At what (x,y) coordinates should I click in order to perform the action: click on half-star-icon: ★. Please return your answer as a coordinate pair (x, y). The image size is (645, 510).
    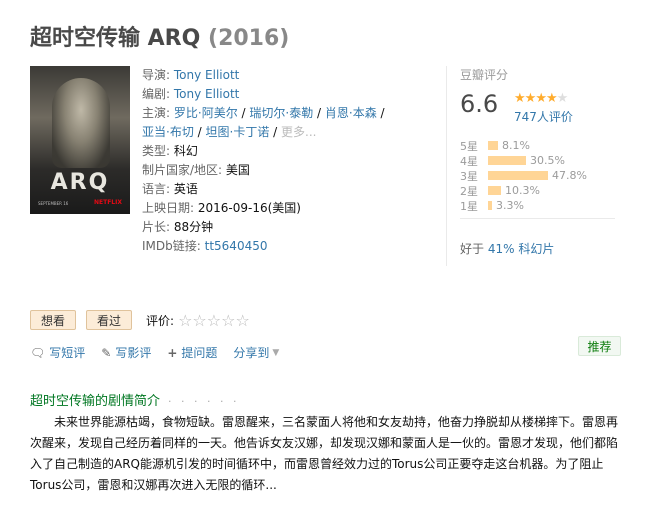
    Looking at the image, I should click on (551, 98).